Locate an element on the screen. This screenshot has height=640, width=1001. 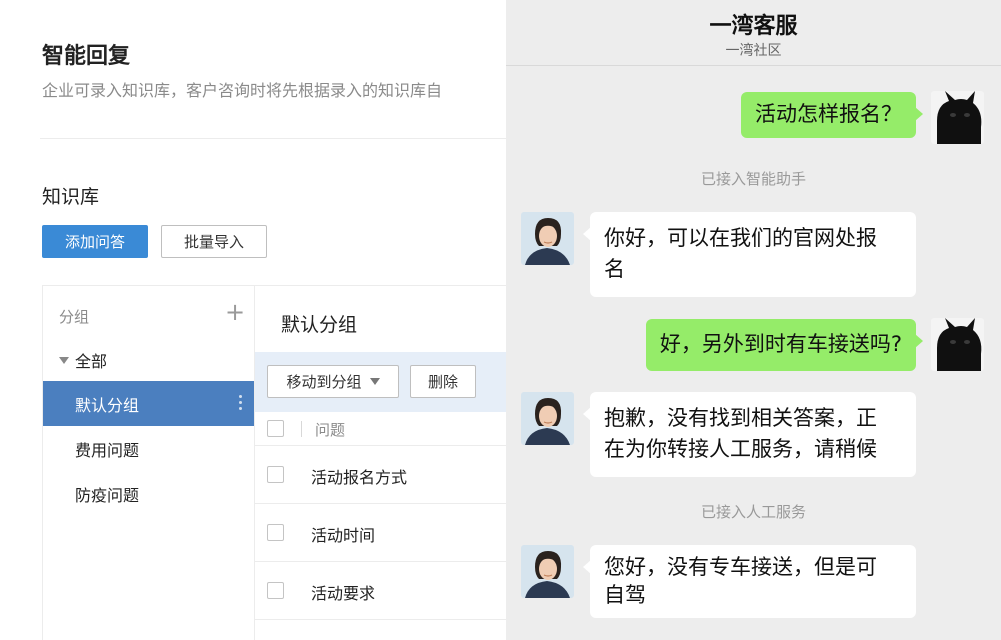
user-message-bubble: 活动怎样报名？ is located at coordinates (832, 115).